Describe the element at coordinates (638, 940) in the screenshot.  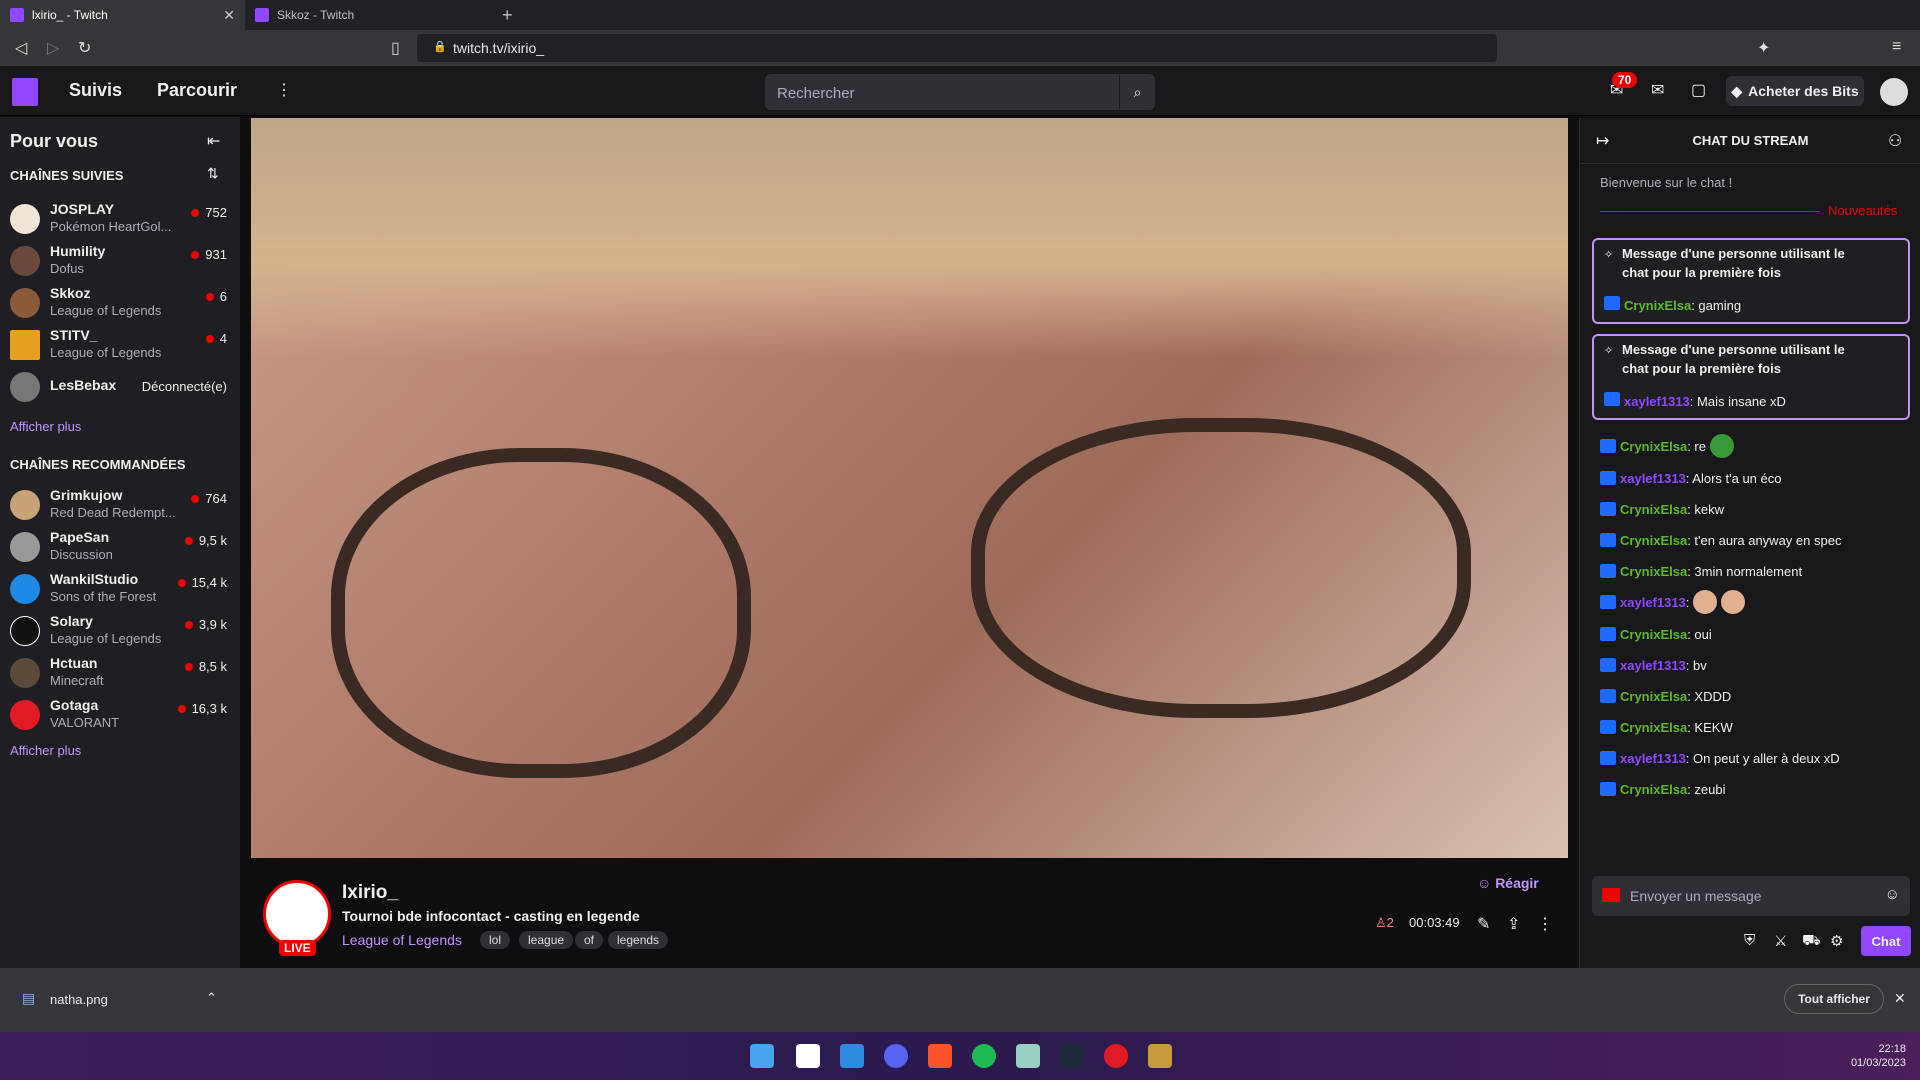
I see `tag: legends` at that location.